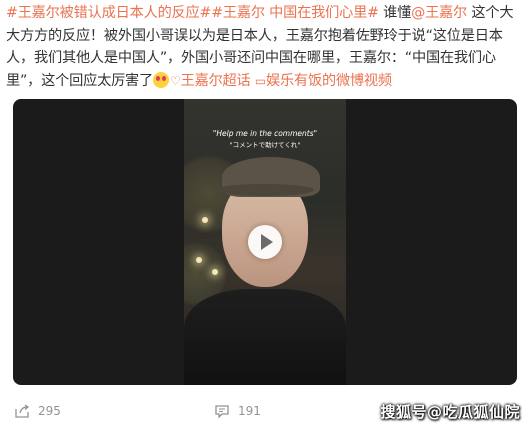 The width and height of the screenshot is (528, 430). What do you see at coordinates (215, 80) in the screenshot?
I see `super-topic-label: 王嘉尔超话` at bounding box center [215, 80].